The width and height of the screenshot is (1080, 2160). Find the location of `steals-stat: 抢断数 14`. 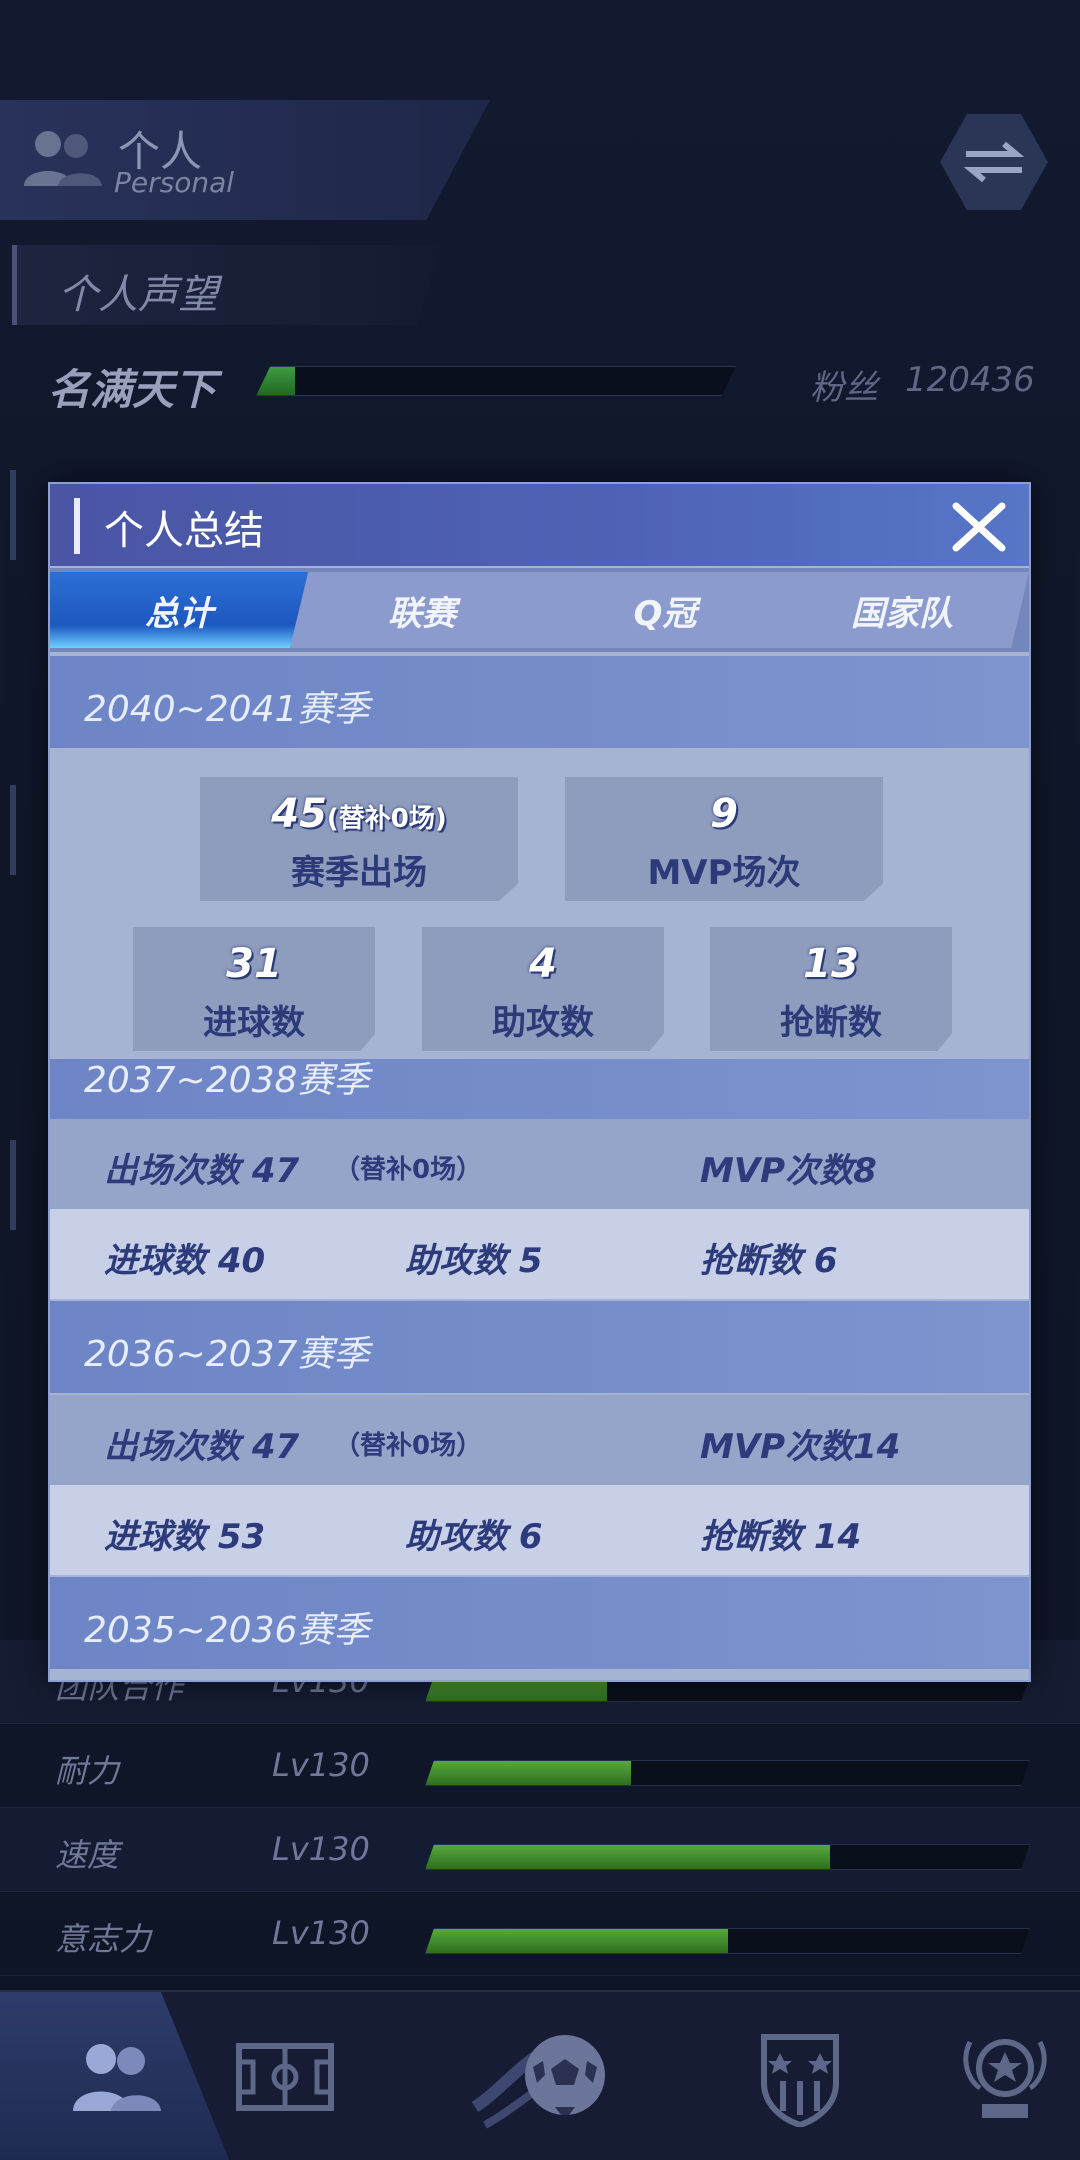

steals-stat: 抢断数 14 is located at coordinates (781, 1537).